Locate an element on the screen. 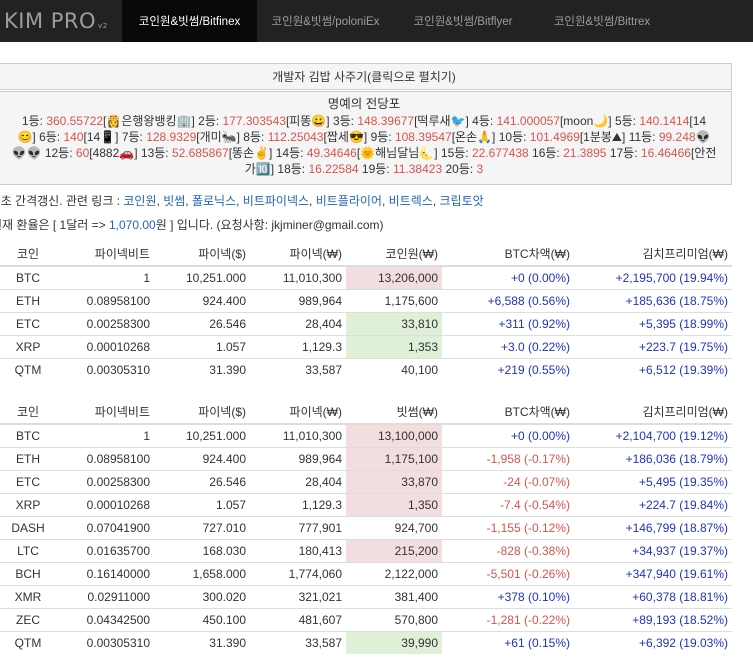 The height and width of the screenshot is (662, 753). kimchi-premium-cell: +146,799 (18.87%) is located at coordinates (653, 527).